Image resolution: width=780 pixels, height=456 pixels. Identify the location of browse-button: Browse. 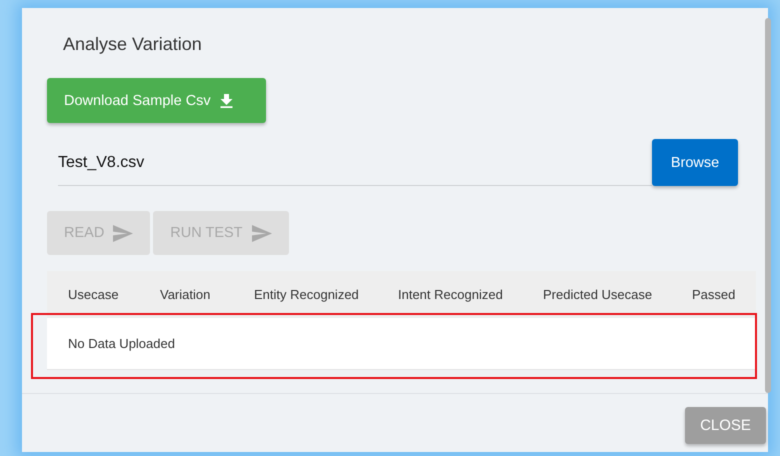
(695, 162).